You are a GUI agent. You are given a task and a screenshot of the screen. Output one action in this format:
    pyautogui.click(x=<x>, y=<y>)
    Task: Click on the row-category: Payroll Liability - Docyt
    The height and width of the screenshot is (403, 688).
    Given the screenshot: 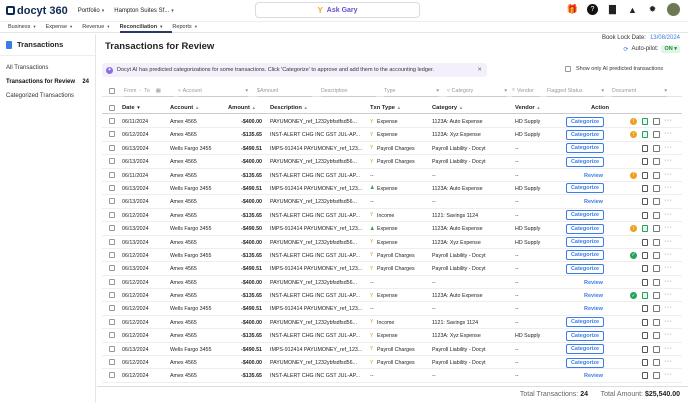 What is the action you would take?
    pyautogui.click(x=459, y=269)
    